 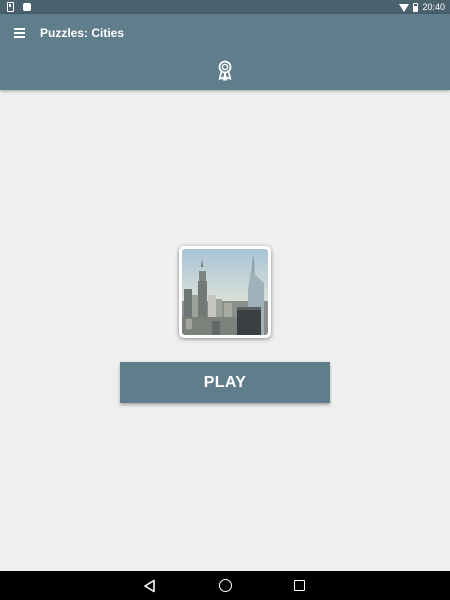 I want to click on hamburger-menu-icon, so click(x=22, y=33).